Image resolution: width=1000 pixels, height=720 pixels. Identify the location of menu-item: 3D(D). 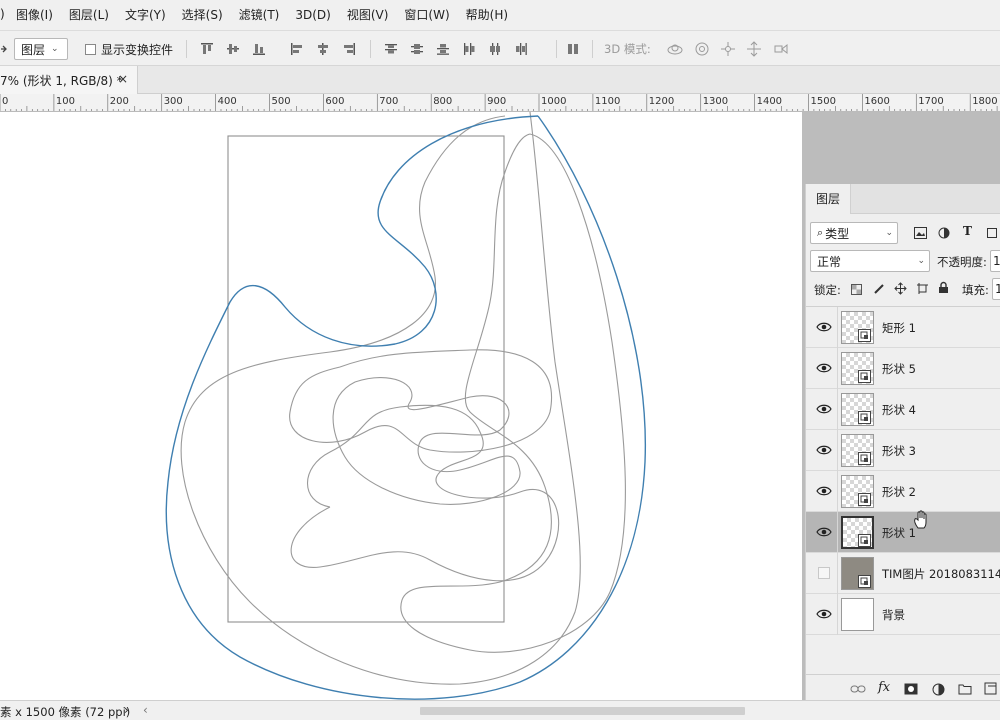
(312, 15).